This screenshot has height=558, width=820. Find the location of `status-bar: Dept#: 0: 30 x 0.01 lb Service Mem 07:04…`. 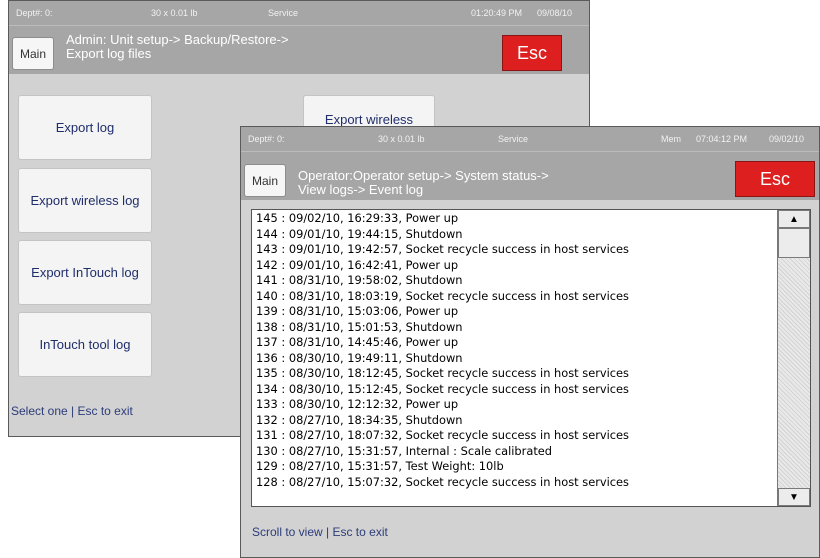

status-bar: Dept#: 0: 30 x 0.01 lb Service Mem 07:04… is located at coordinates (530, 139).